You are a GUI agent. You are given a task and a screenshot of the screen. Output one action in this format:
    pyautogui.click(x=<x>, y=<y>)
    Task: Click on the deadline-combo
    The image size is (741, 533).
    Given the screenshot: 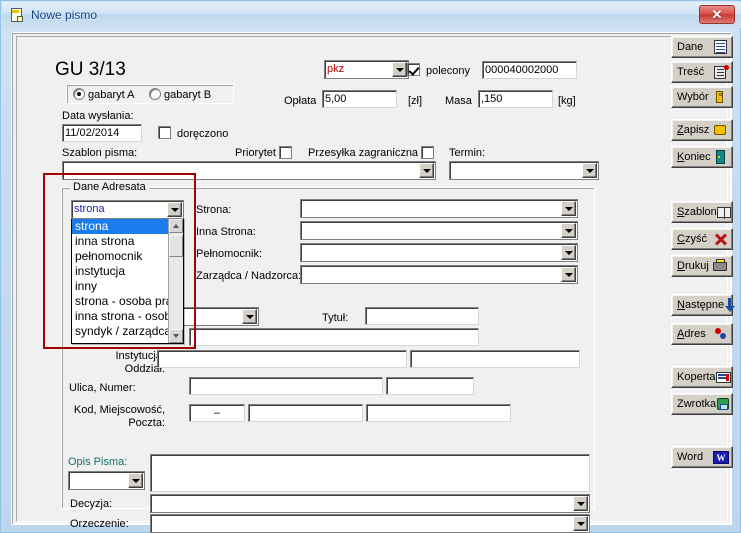 What is the action you would take?
    pyautogui.click(x=524, y=170)
    